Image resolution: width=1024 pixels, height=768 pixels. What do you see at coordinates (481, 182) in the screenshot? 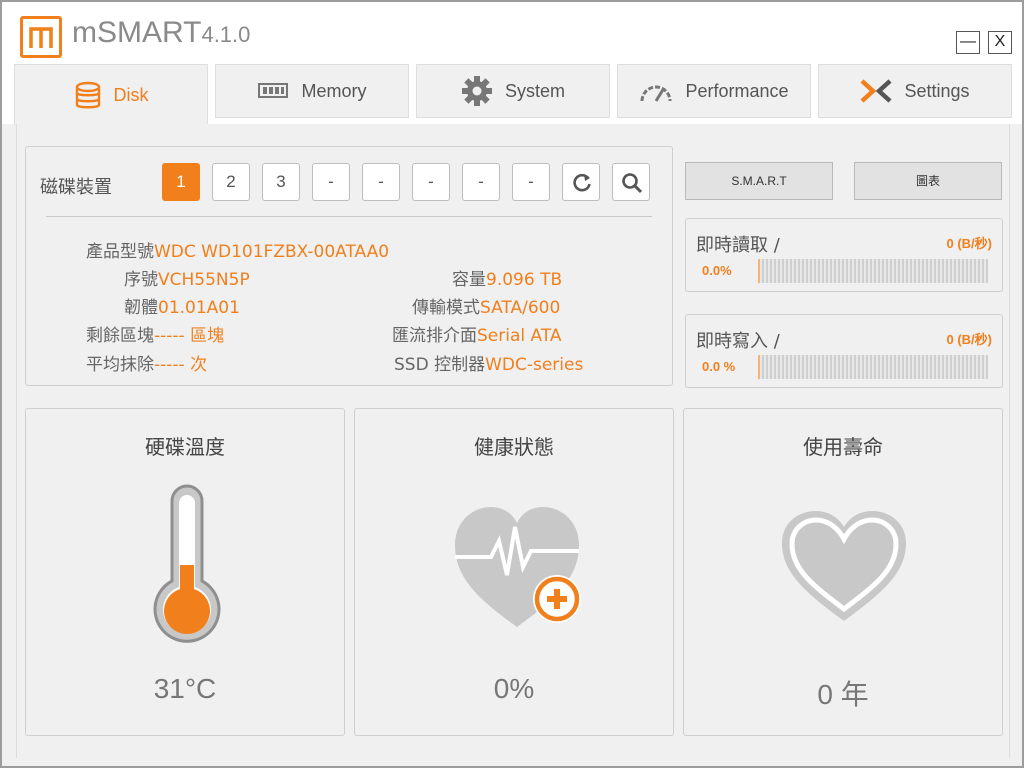
I see `device-button-7: -` at bounding box center [481, 182].